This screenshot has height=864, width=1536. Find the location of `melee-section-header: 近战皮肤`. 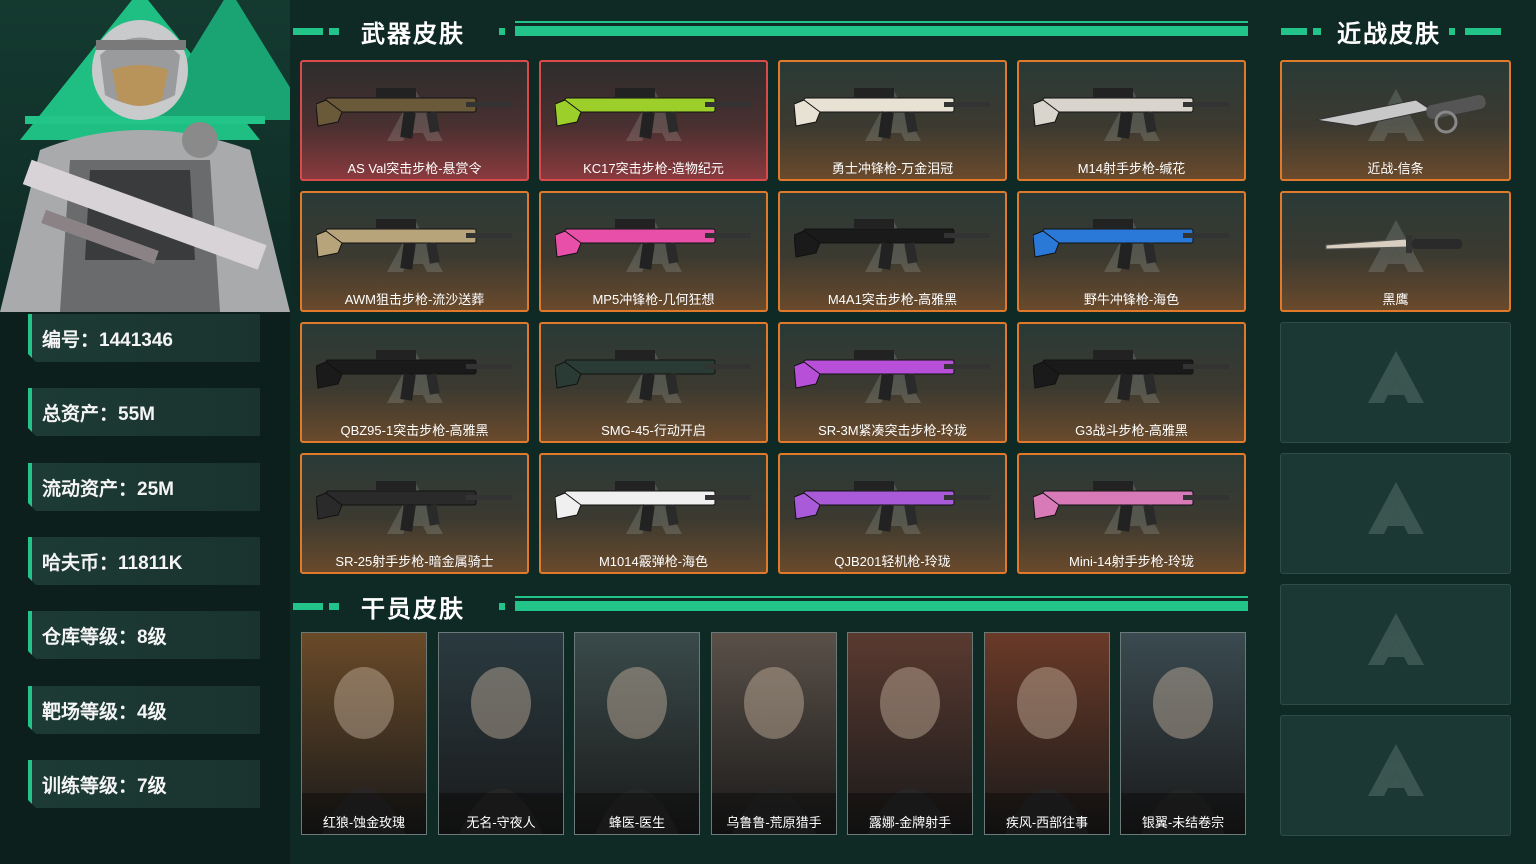

melee-section-header: 近战皮肤 is located at coordinates (1396, 32).